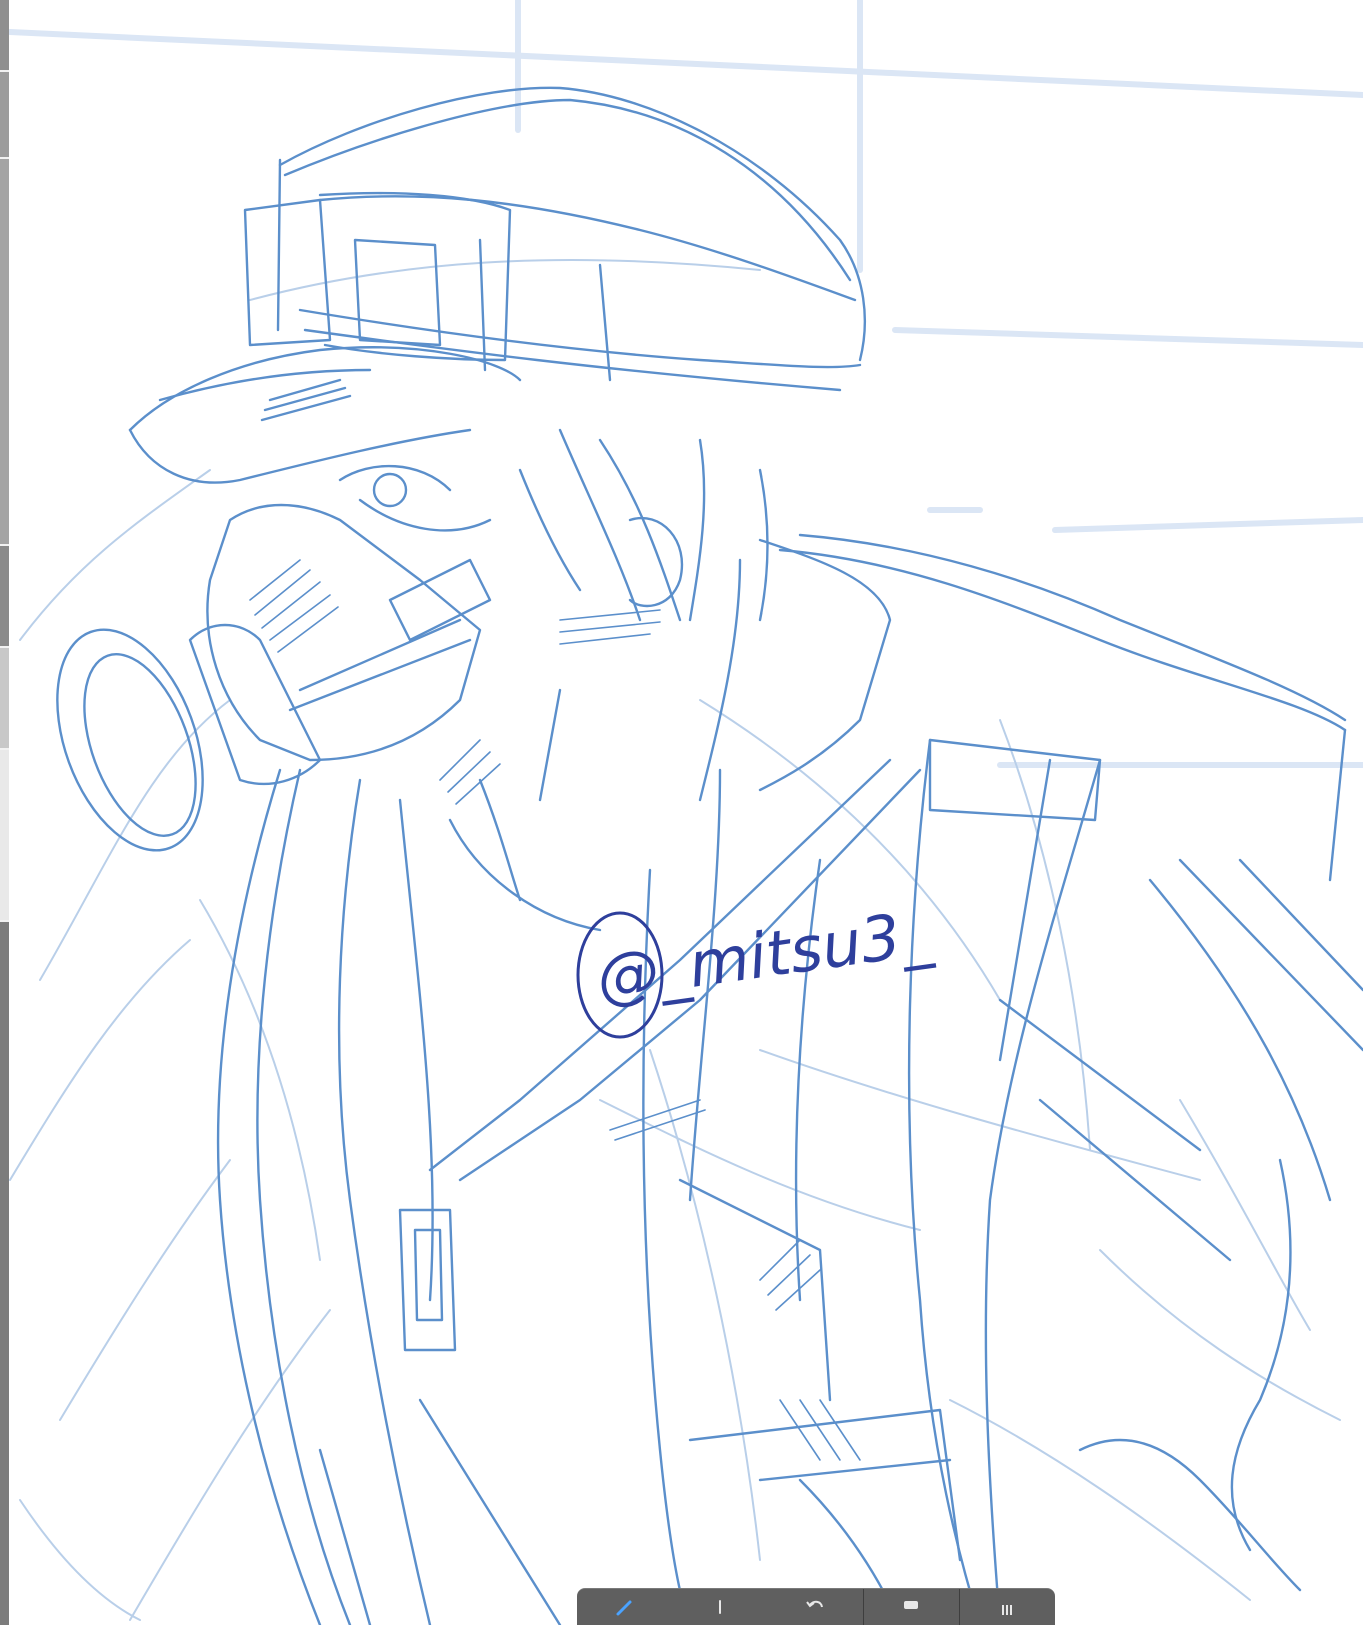 The width and height of the screenshot is (1363, 1625). I want to click on layer-icon, so click(911, 1607).